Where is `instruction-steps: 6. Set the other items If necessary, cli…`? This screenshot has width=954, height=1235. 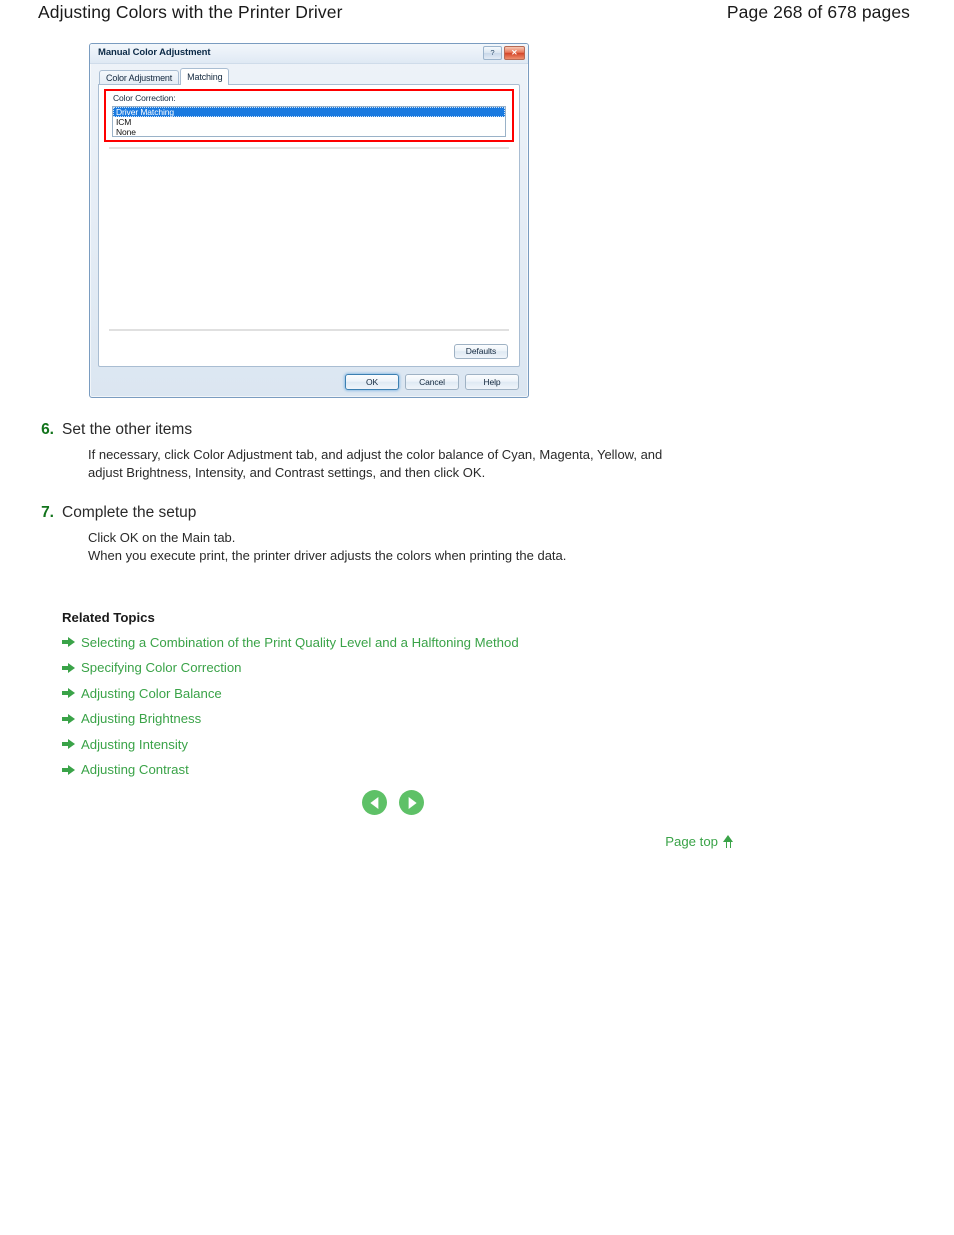
instruction-steps: 6. Set the other items If necessary, cli… is located at coordinates (477, 503).